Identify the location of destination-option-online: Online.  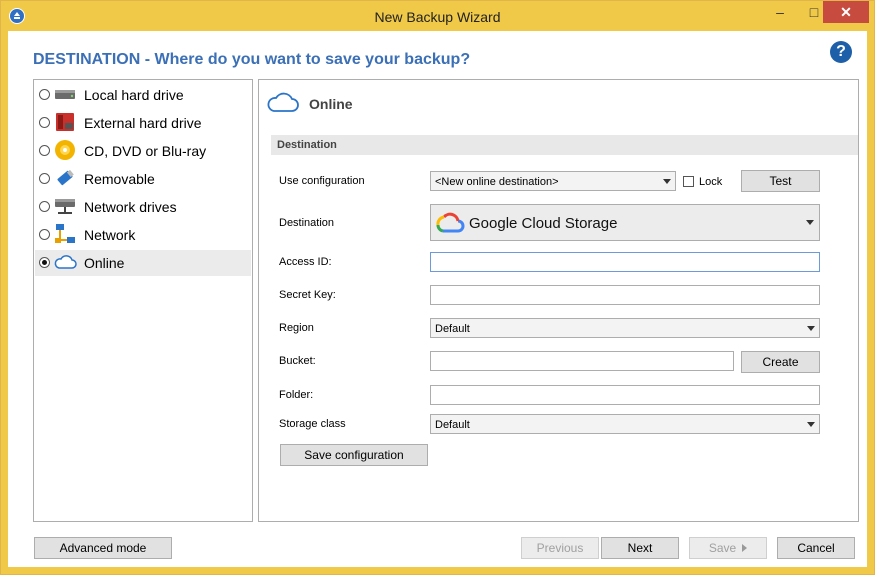
(143, 263).